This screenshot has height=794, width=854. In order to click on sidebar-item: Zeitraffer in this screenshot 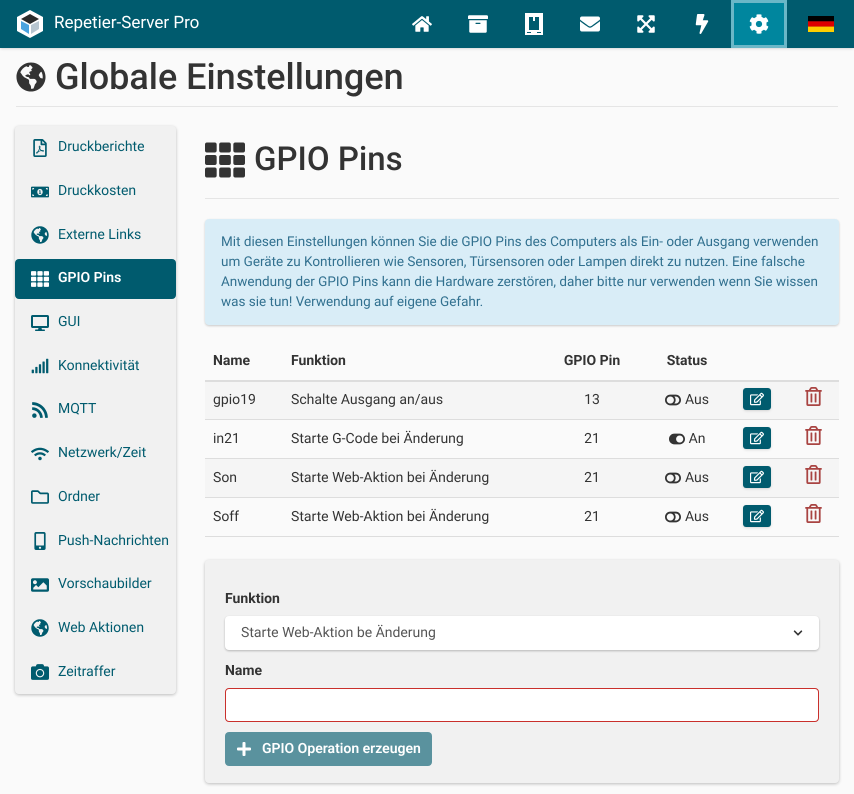, I will do `click(95, 672)`.